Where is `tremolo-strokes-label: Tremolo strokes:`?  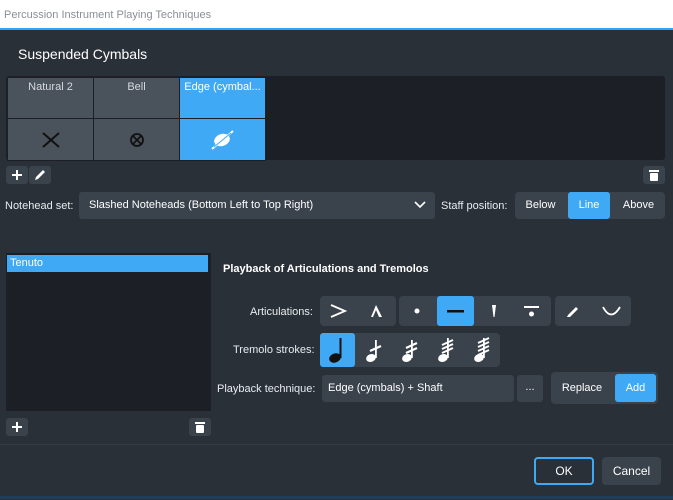 tremolo-strokes-label: Tremolo strokes: is located at coordinates (274, 350).